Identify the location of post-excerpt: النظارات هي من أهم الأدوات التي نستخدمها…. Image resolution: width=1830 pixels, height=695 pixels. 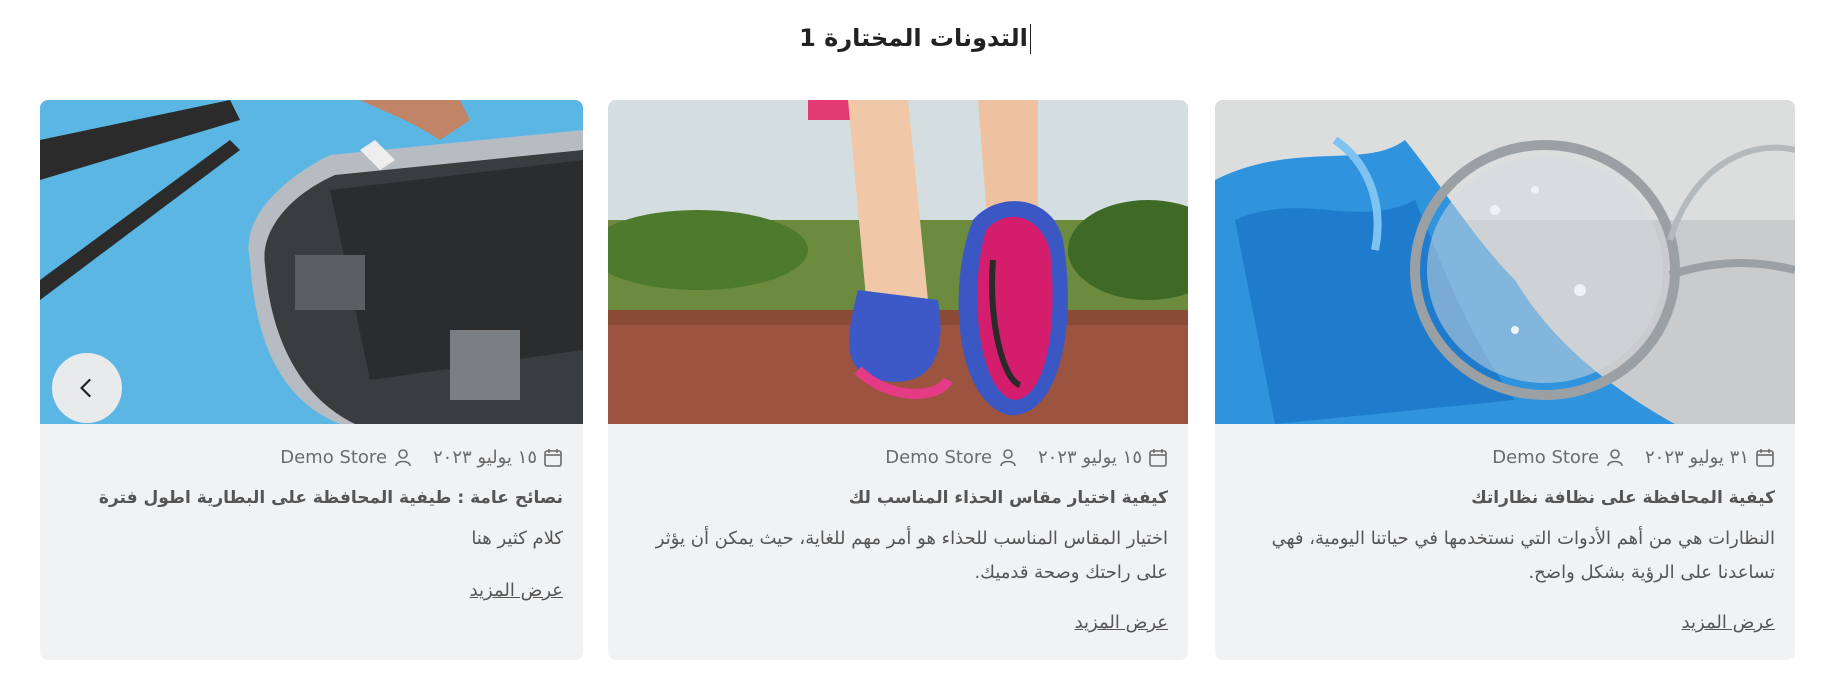
(1523, 555).